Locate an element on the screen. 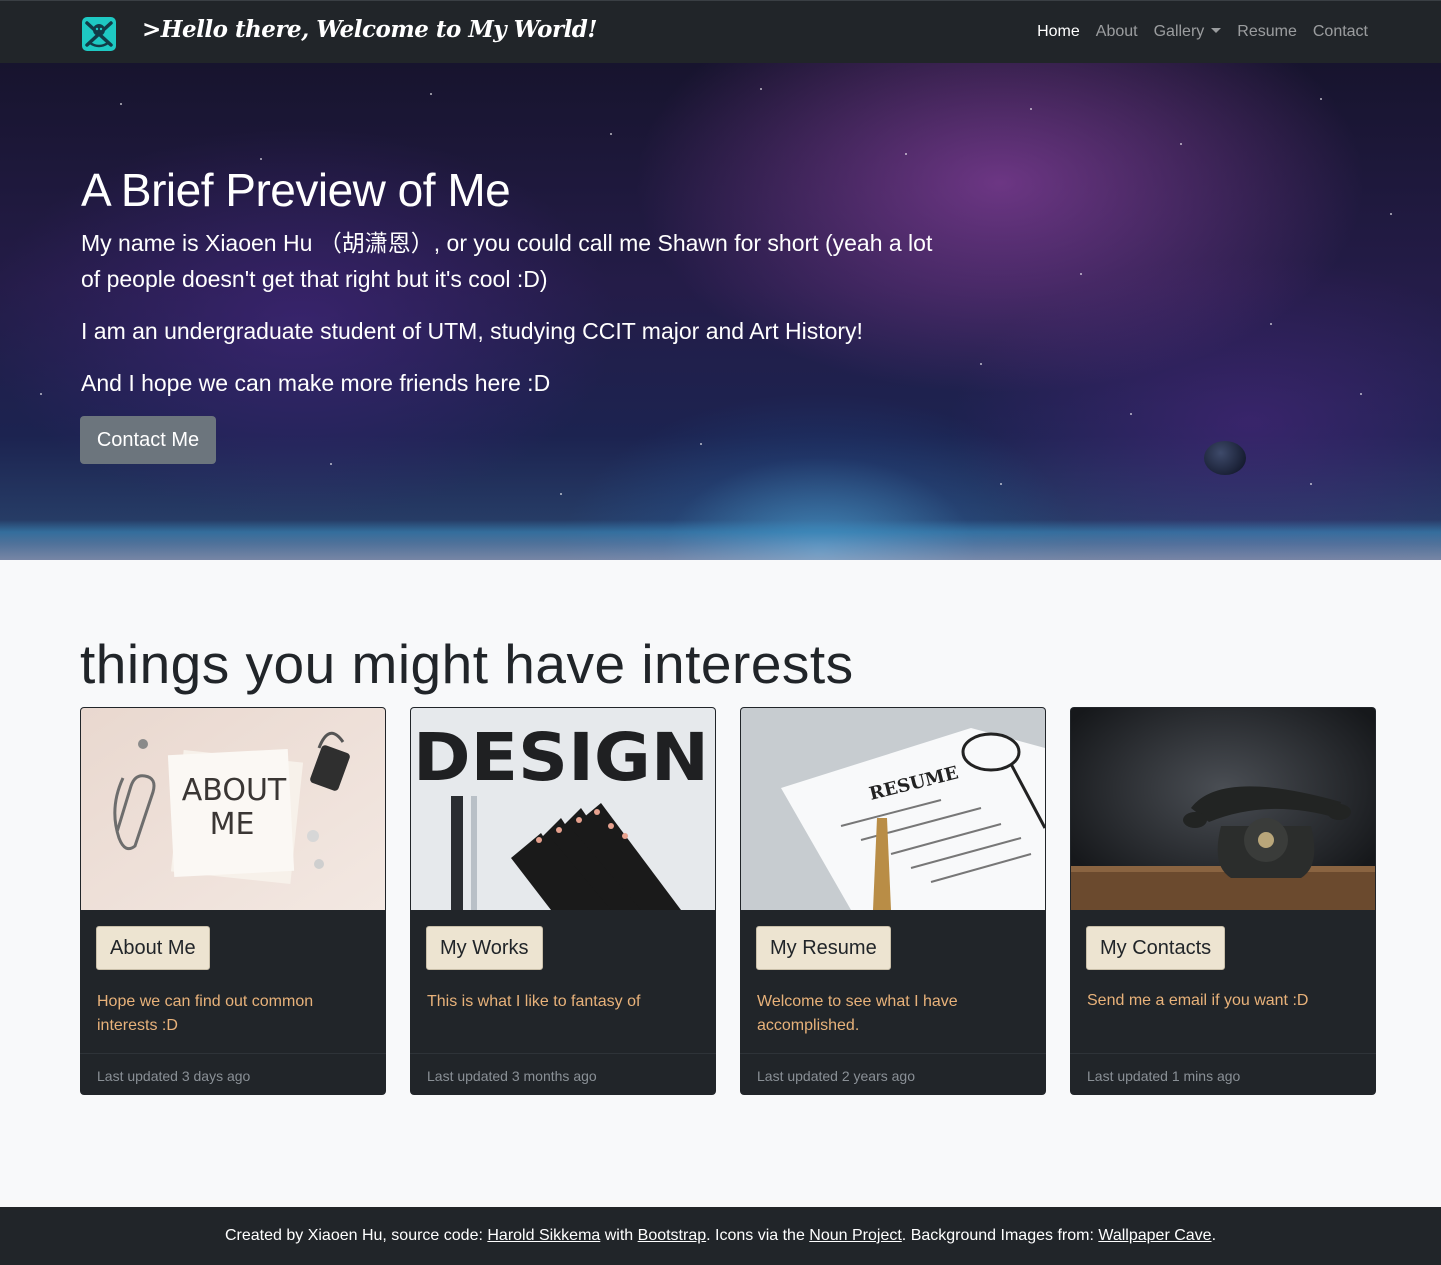 The width and height of the screenshot is (1441, 1265). footer-link-harold-sikkema: Harold Sikkema is located at coordinates (543, 1235).